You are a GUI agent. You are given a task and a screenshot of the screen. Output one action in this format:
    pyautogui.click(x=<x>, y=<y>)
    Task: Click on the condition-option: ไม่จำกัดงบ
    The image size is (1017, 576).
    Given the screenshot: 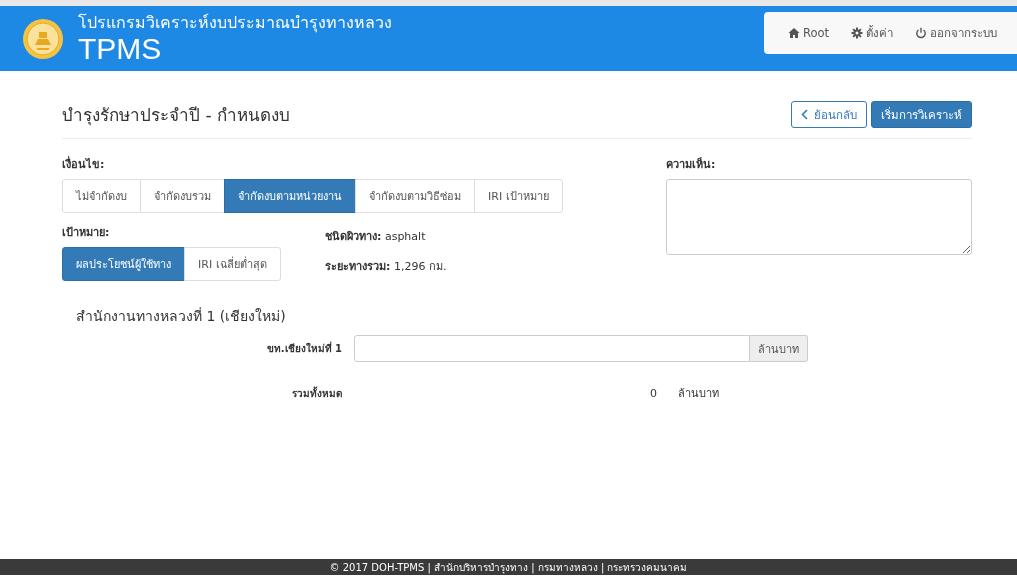 What is the action you would take?
    pyautogui.click(x=101, y=196)
    